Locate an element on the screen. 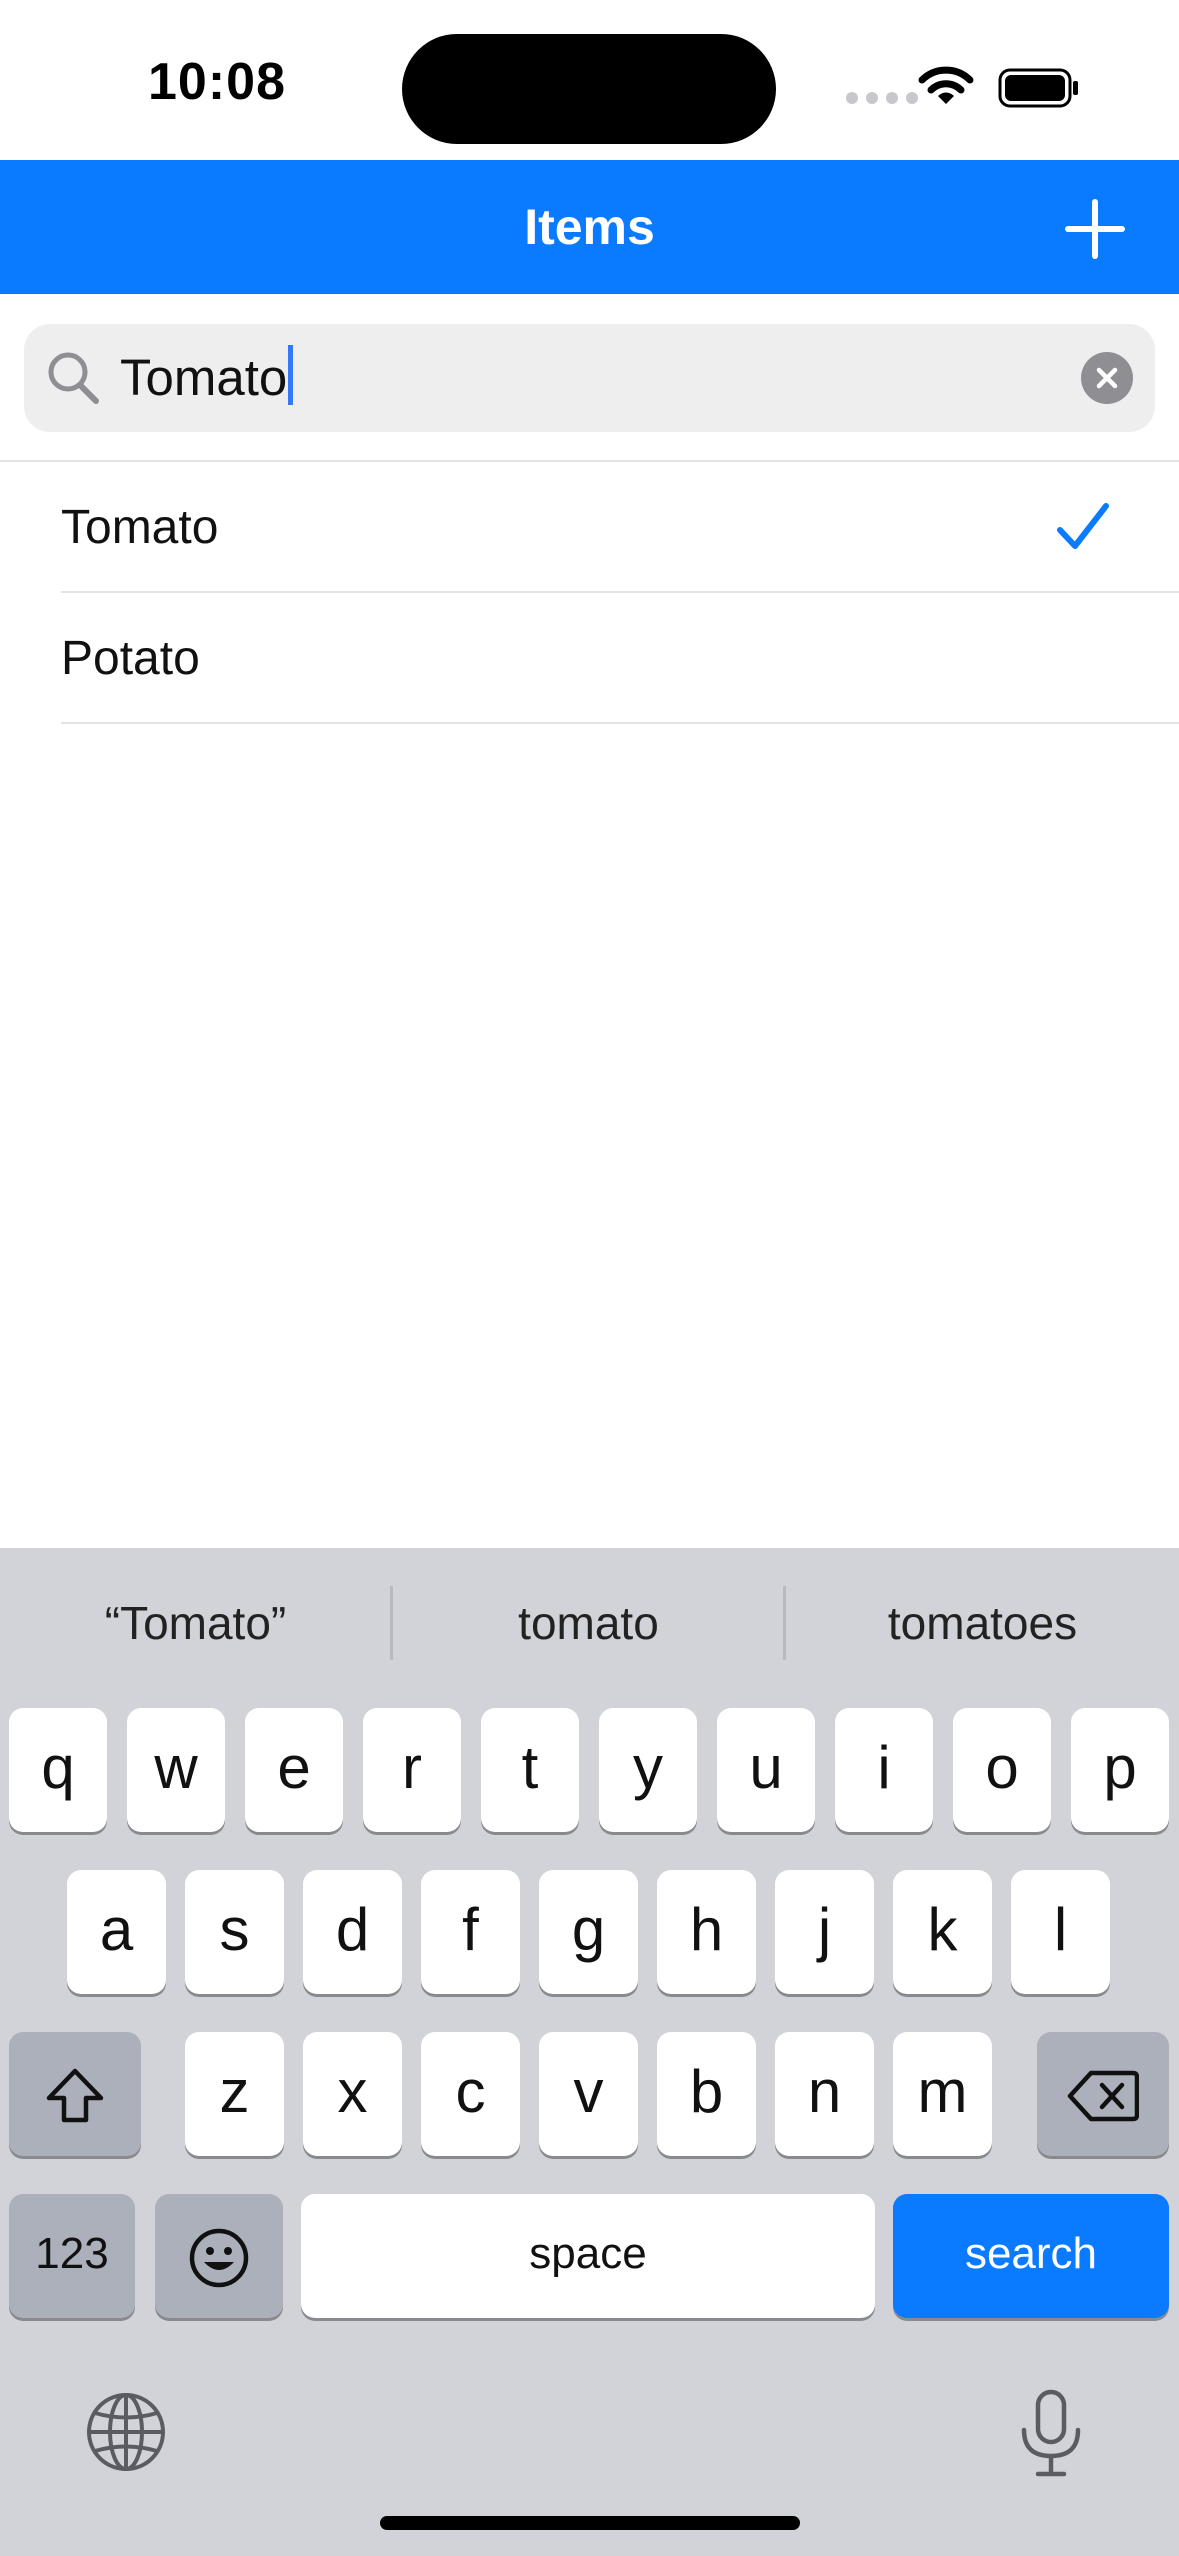 Image resolution: width=1179 pixels, height=2556 pixels. key-u: u is located at coordinates (766, 1770).